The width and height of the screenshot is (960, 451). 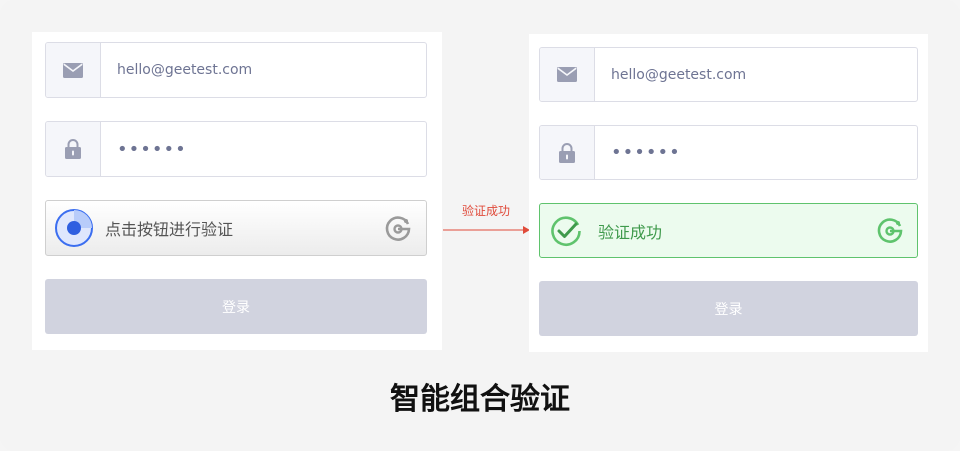 I want to click on check-circle-icon, so click(x=566, y=230).